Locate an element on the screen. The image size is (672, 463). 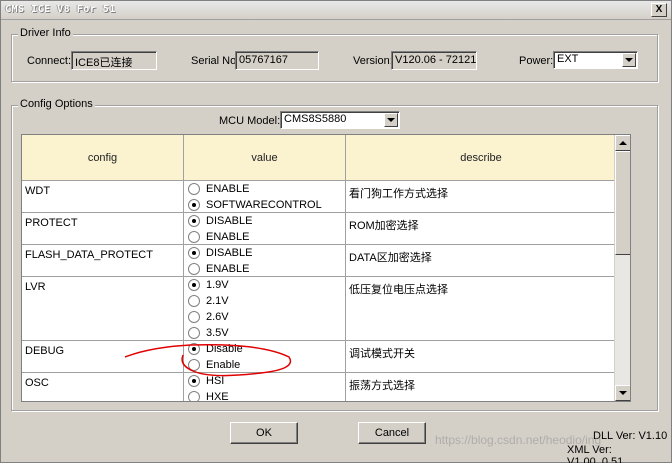
arrow-up-icon is located at coordinates (623, 143).